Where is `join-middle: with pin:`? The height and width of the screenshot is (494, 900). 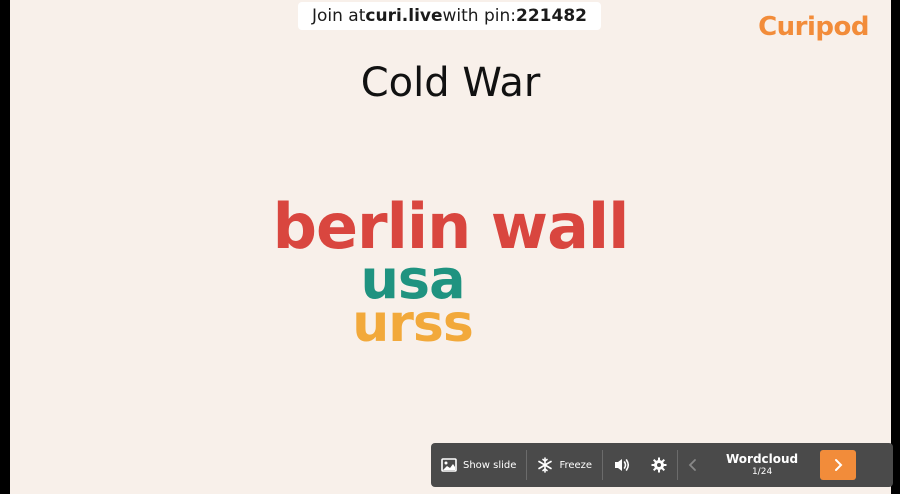
join-middle: with pin: is located at coordinates (479, 16).